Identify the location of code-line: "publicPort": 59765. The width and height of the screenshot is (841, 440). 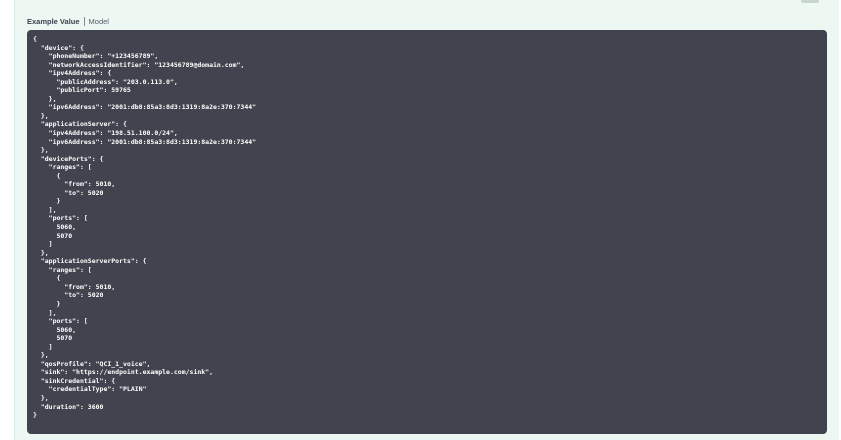
(82, 90).